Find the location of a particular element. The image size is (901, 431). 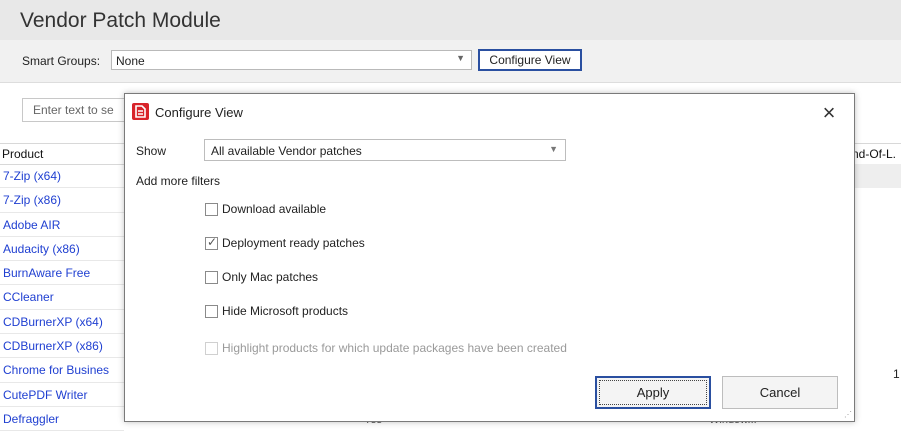

product-link: CDBurnerXP (x64) is located at coordinates (62, 322).